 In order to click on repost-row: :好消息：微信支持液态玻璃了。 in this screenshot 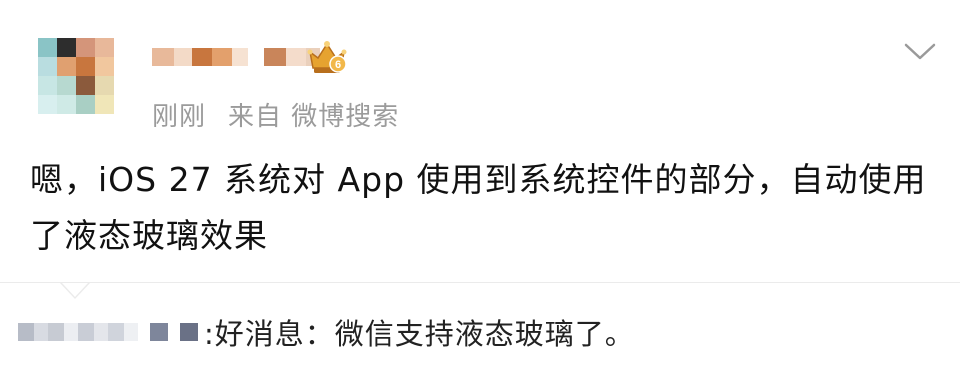, I will do `click(326, 333)`.